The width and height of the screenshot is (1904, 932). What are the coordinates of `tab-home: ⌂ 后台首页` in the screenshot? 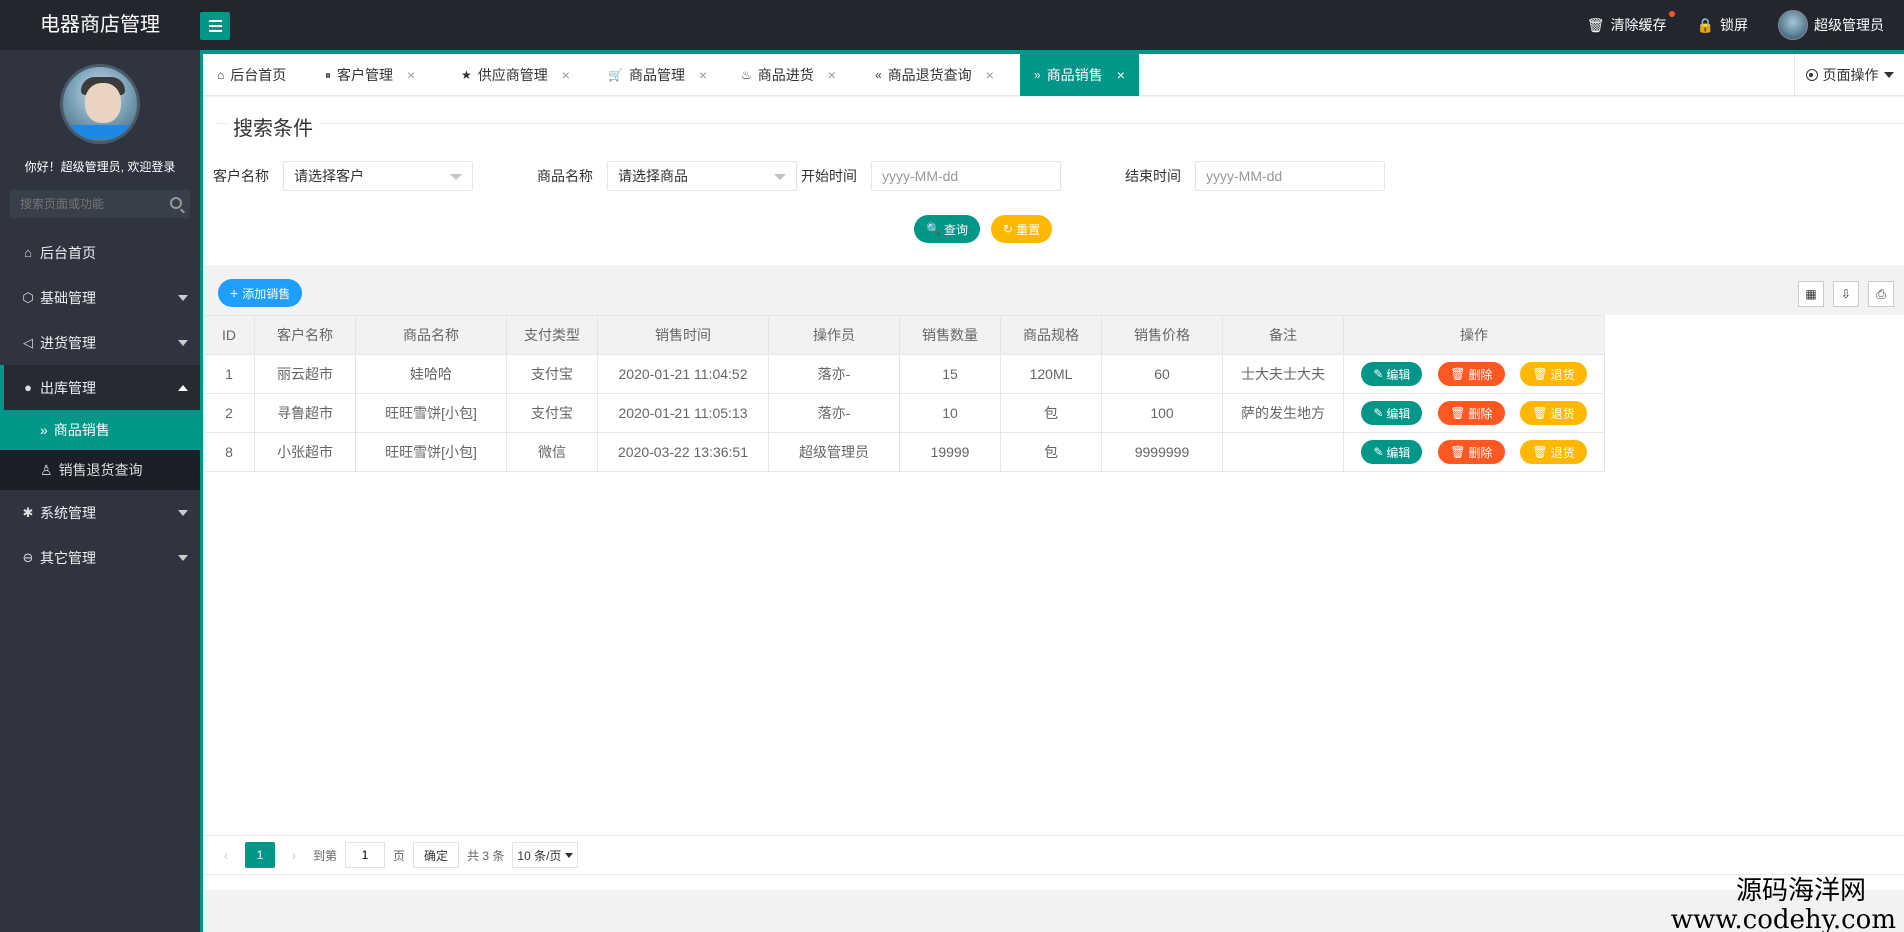 It's located at (251, 75).